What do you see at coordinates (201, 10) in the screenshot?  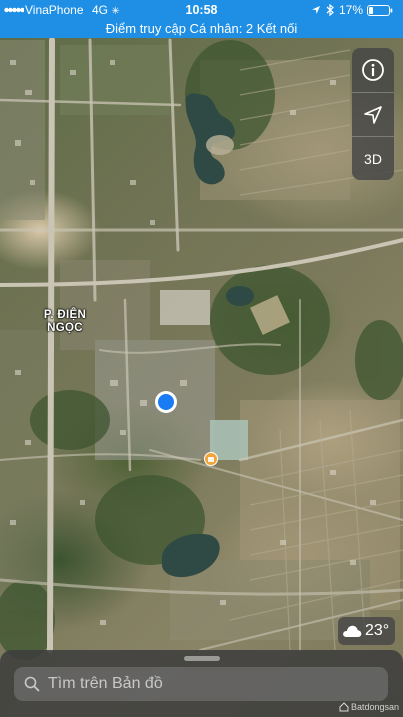 I see `status-bar: VinaPhone 4G ✳ 10:58 17%` at bounding box center [201, 10].